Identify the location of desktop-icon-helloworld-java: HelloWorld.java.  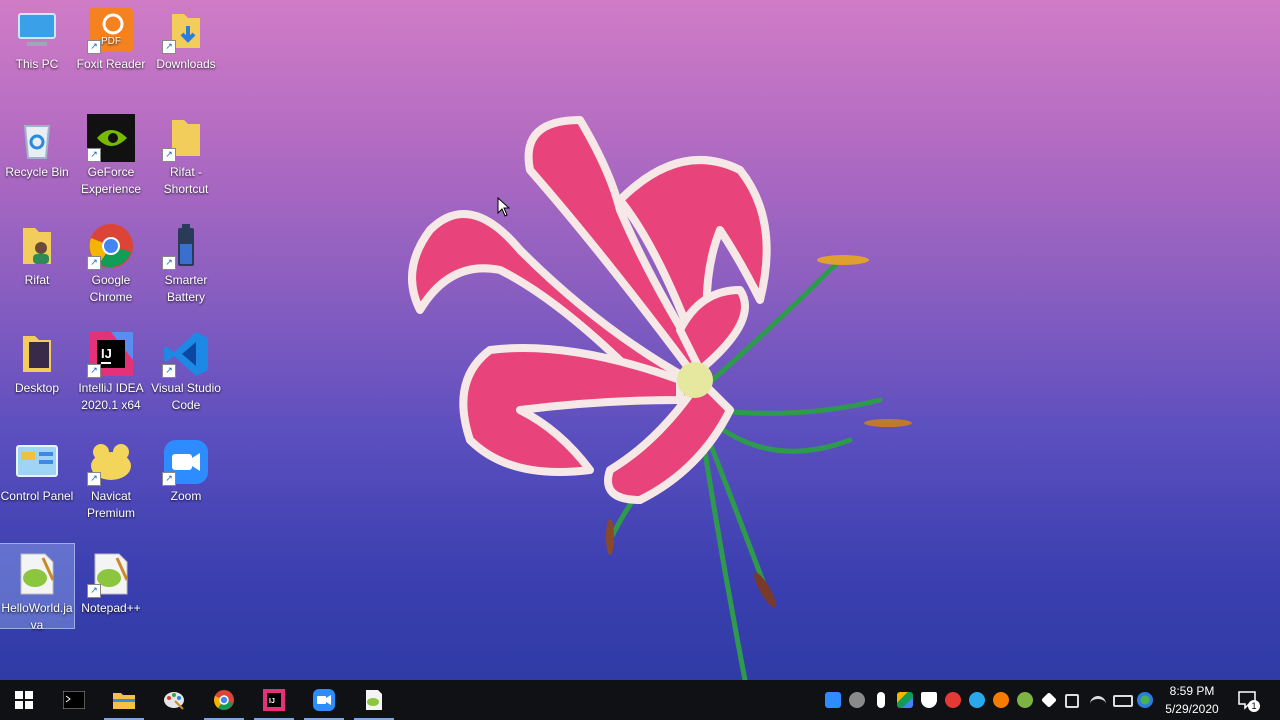
(37, 587).